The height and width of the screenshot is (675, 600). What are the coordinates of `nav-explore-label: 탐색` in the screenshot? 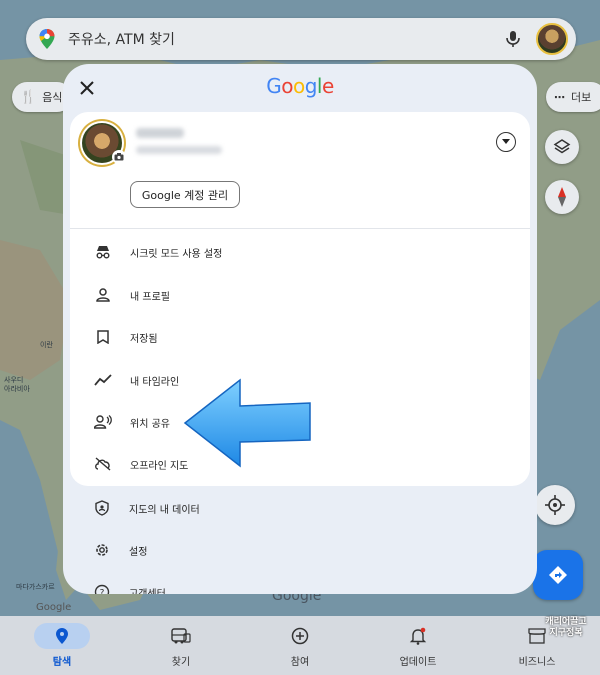 It's located at (62, 662).